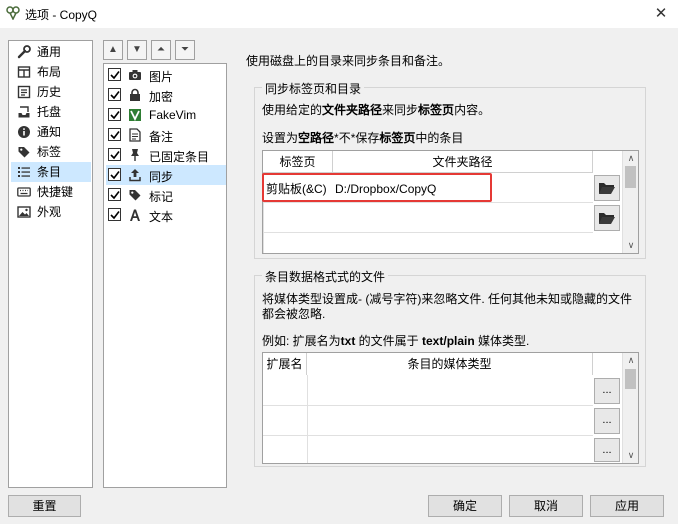 The height and width of the screenshot is (524, 678). Describe the element at coordinates (161, 77) in the screenshot. I see `plugin-label: 图片` at that location.